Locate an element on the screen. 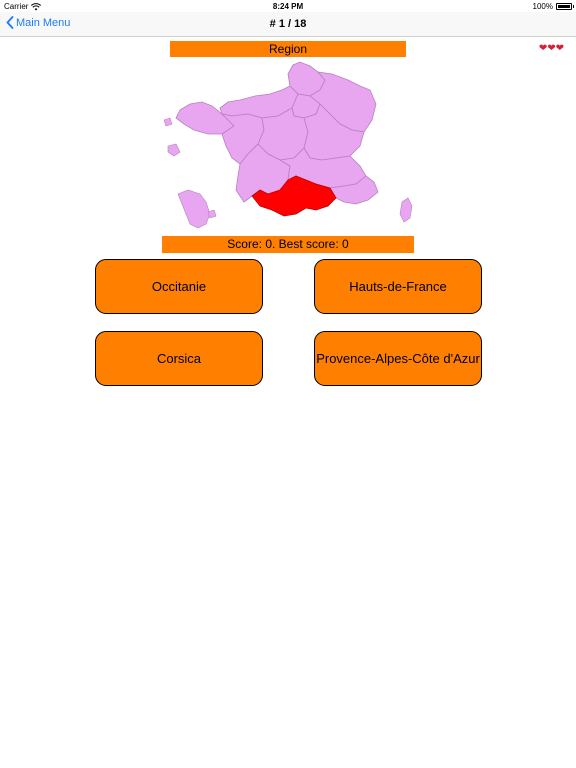  score-display: Score: 0. Best score: 0 is located at coordinates (288, 244).